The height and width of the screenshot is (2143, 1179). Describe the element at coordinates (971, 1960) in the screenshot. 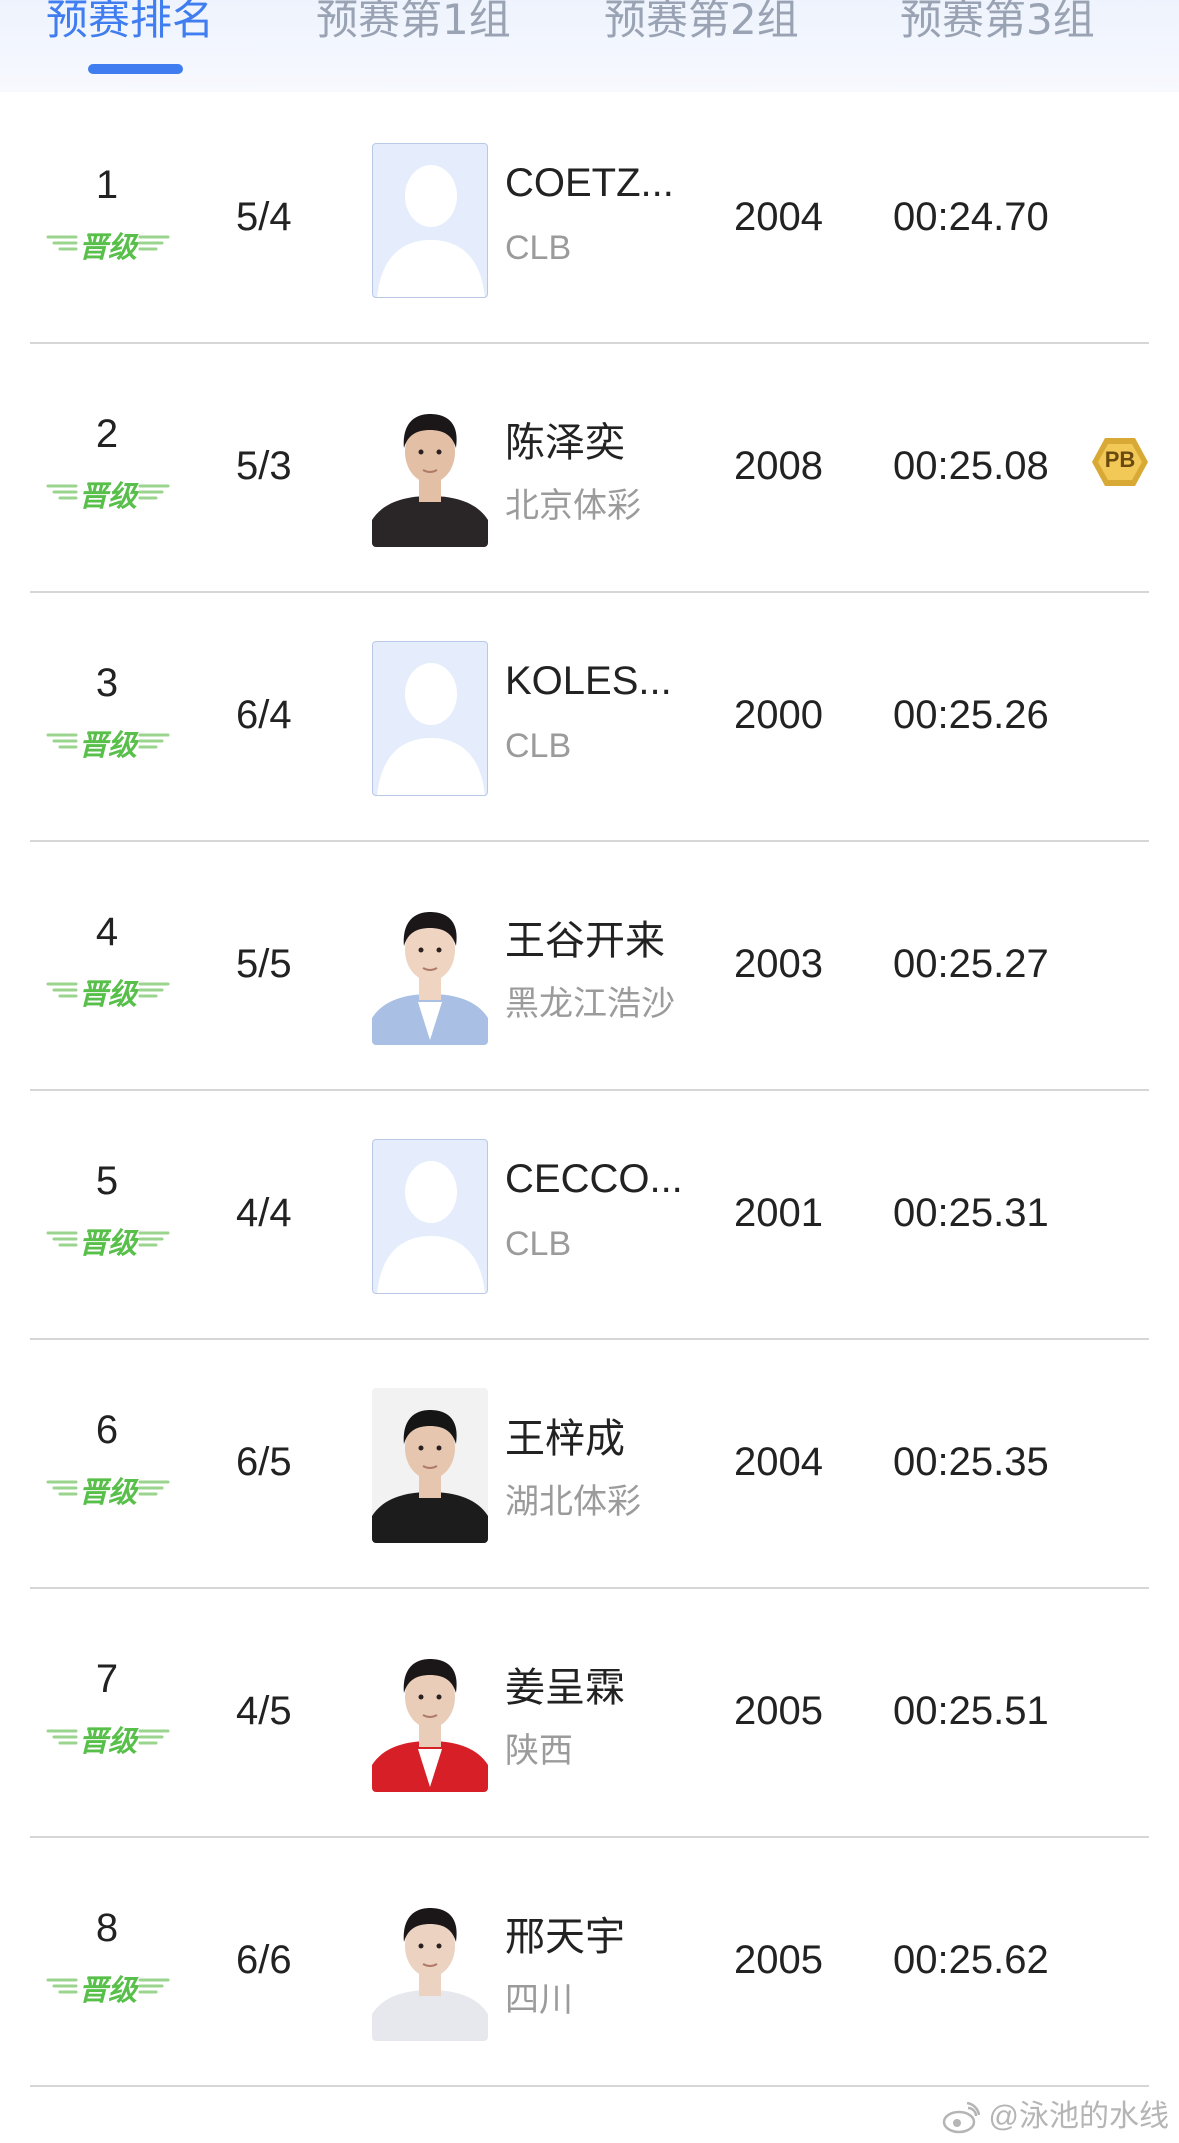

I see `result-time: 00:25.62` at that location.